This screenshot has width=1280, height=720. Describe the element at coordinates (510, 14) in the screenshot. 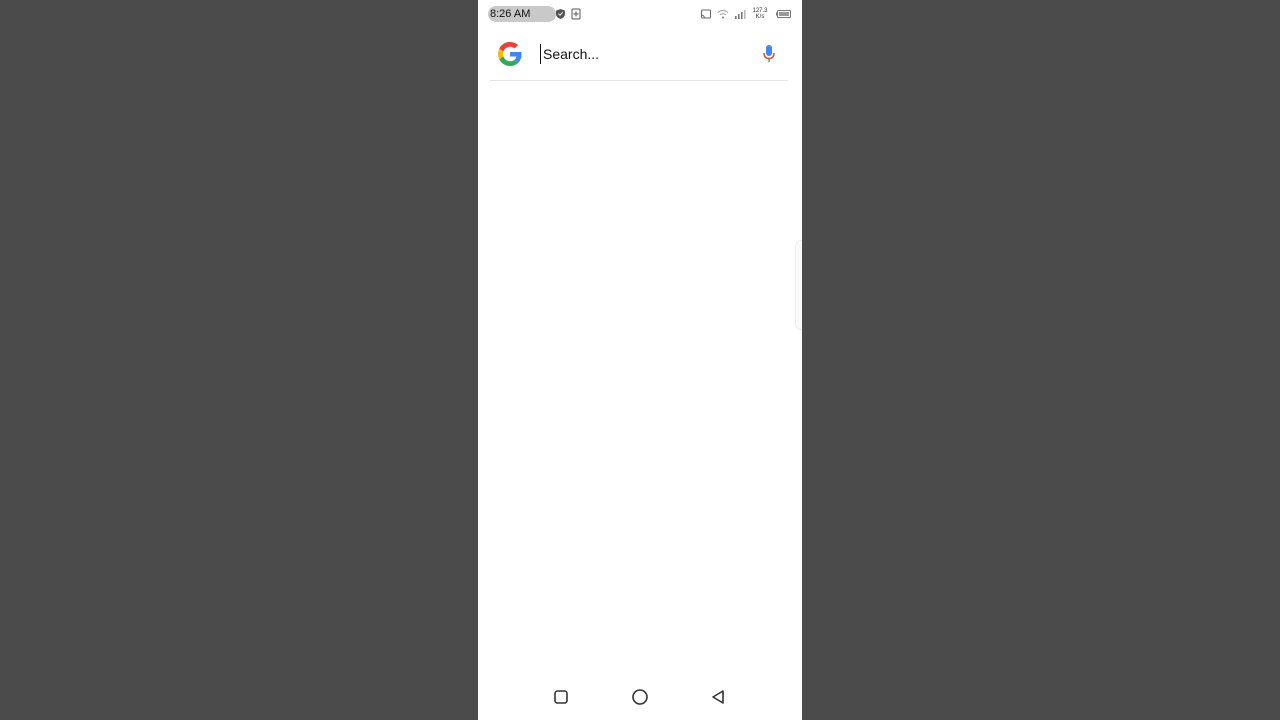

I see `status-time: 8:26 AM` at that location.